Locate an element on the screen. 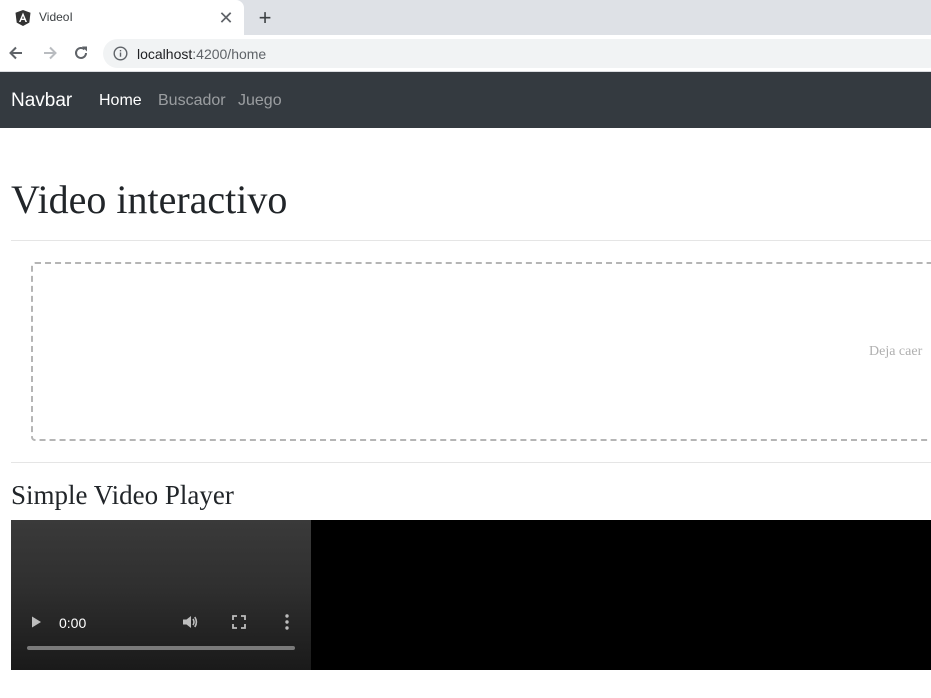  browser-tab-bar: VideoI ✕ + is located at coordinates (465, 17).